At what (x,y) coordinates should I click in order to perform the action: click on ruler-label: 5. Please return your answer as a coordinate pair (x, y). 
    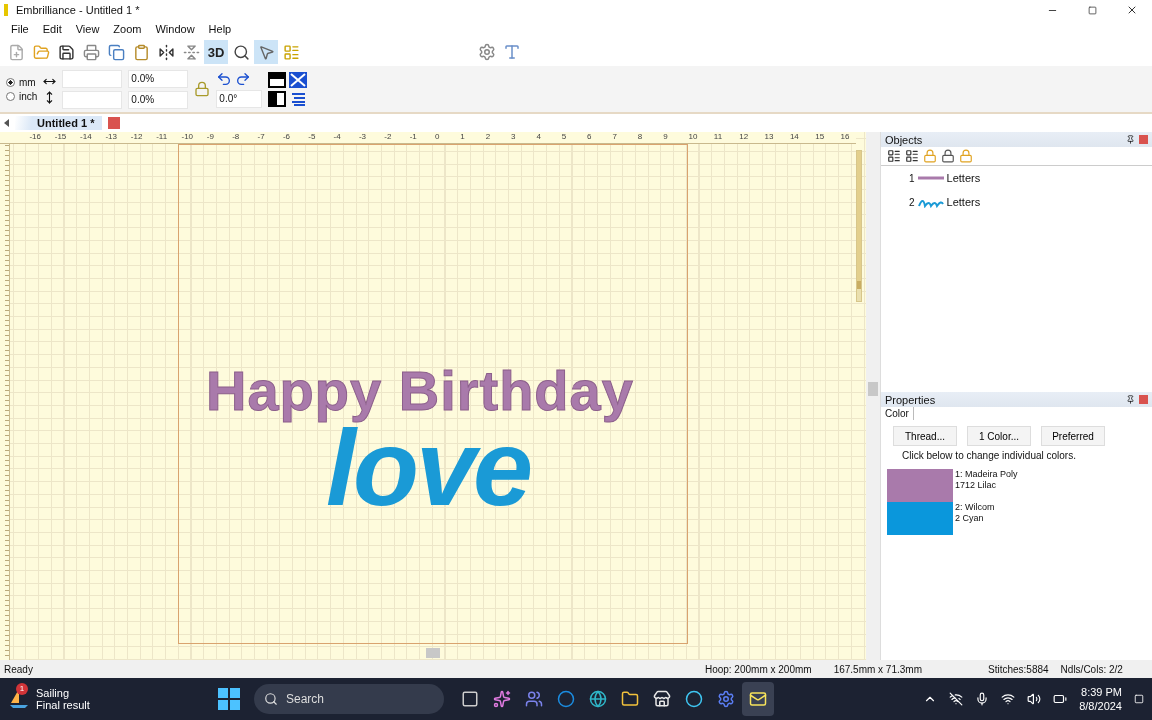
    Looking at the image, I should click on (564, 137).